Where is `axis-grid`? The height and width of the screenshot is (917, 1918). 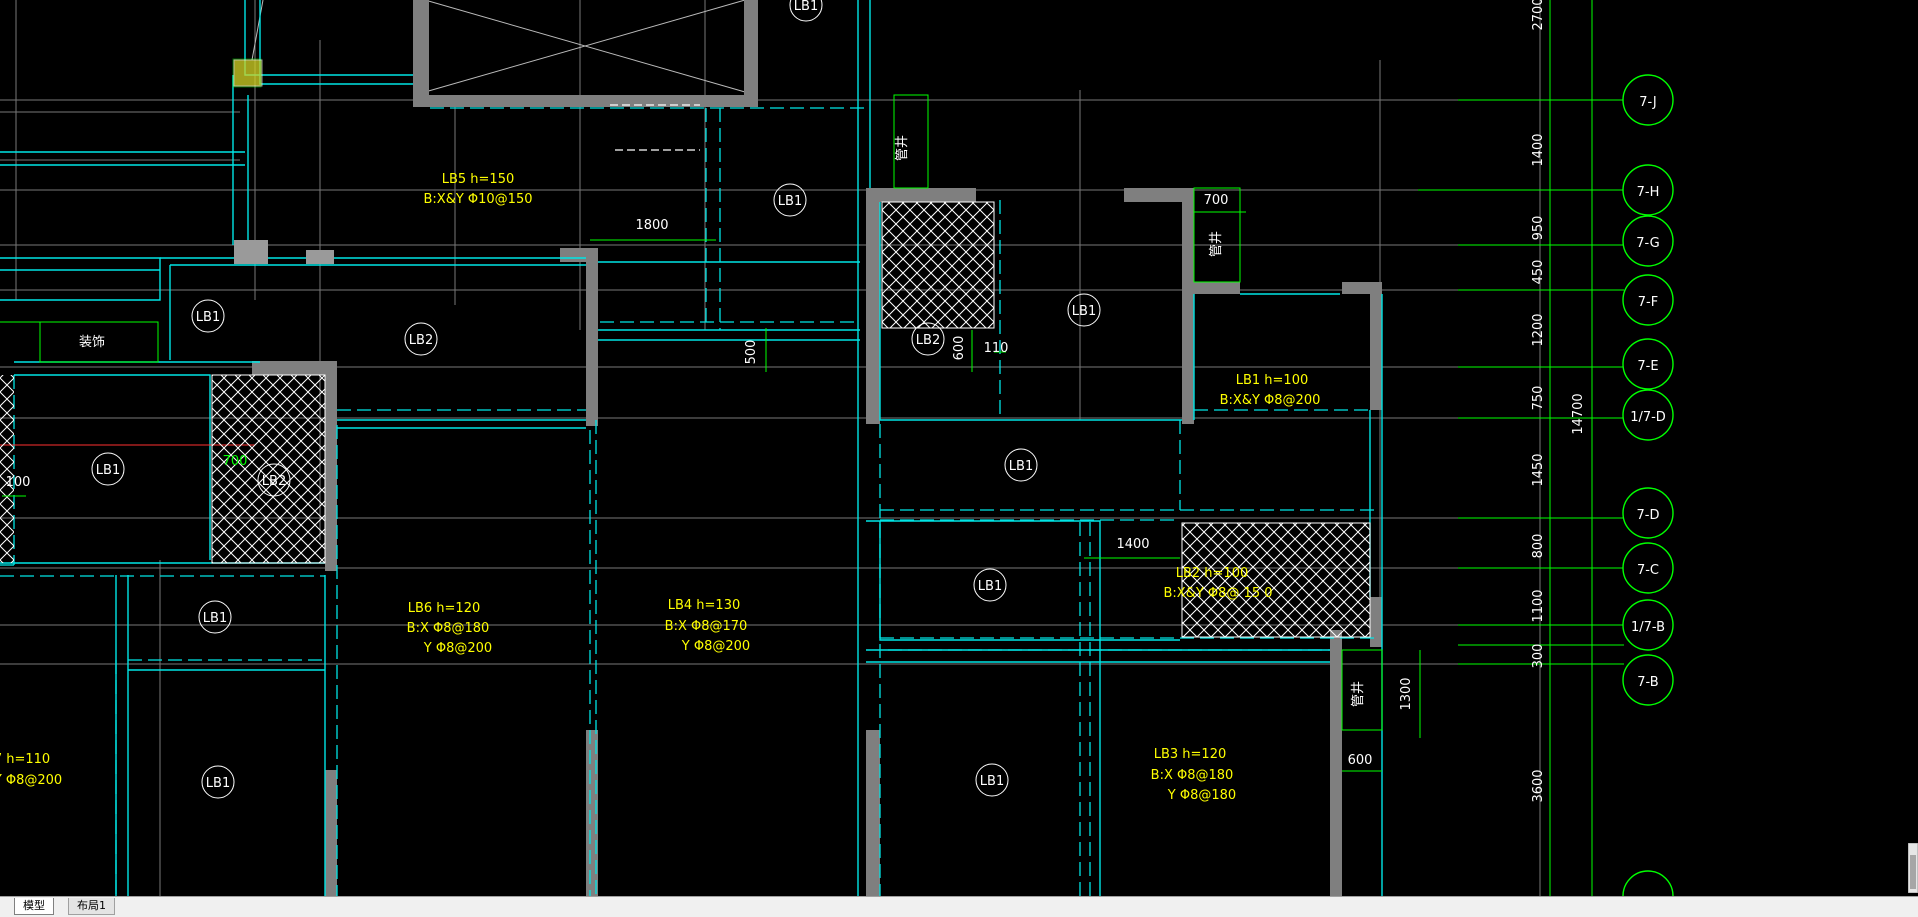
axis-grid is located at coordinates (1521, 448).